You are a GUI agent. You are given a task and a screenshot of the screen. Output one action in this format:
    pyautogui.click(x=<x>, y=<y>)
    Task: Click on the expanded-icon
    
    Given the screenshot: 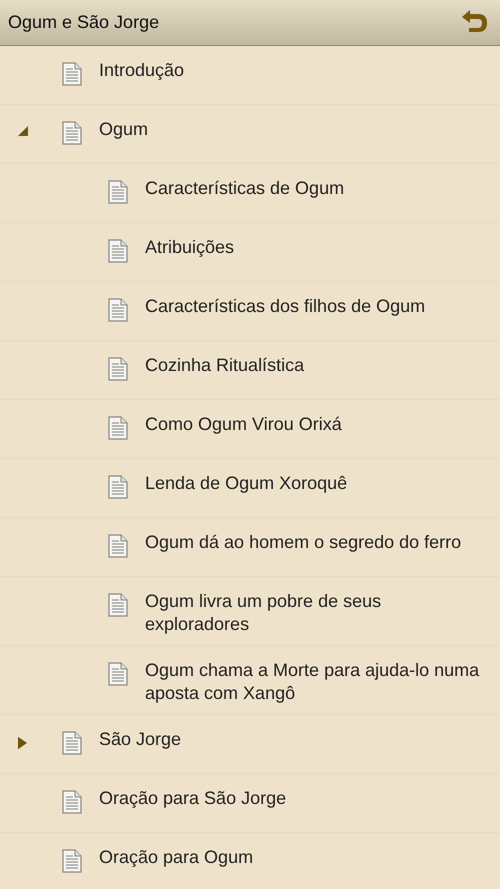 What is the action you would take?
    pyautogui.click(x=23, y=131)
    